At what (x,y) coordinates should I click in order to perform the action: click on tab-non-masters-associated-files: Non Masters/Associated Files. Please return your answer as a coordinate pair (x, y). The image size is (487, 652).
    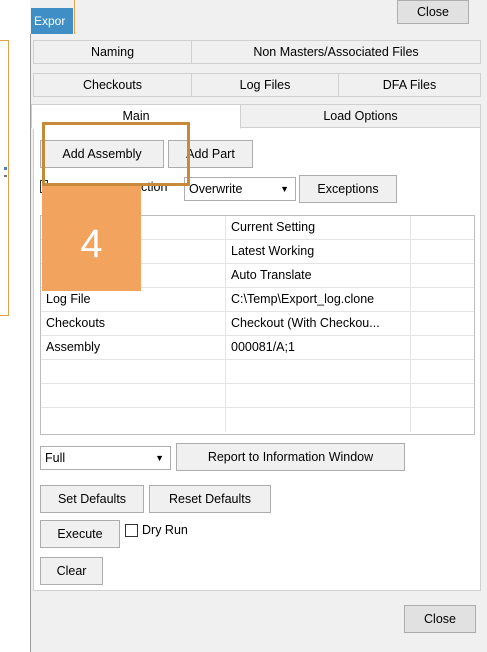
    Looking at the image, I should click on (336, 52).